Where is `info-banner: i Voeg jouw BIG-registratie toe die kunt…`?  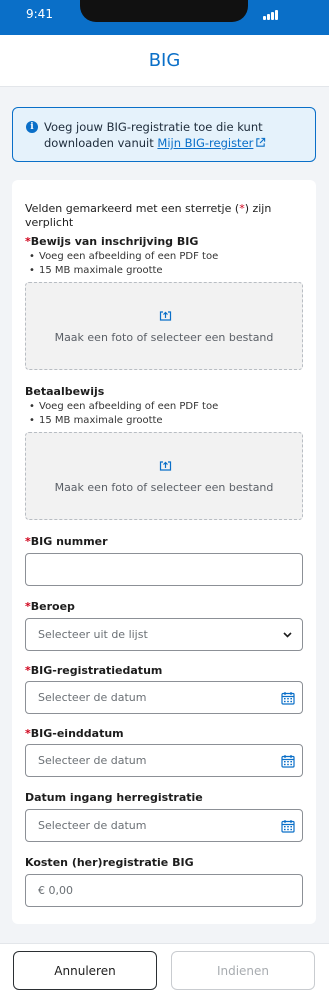 info-banner: i Voeg jouw BIG-registratie toe die kunt… is located at coordinates (164, 134).